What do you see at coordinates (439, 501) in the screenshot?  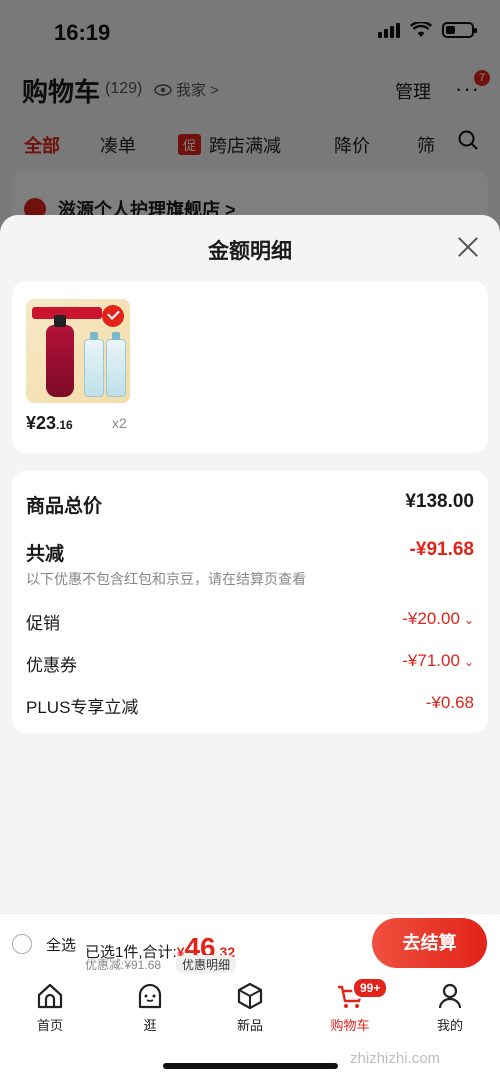 I see `total-value: ¥138.00` at bounding box center [439, 501].